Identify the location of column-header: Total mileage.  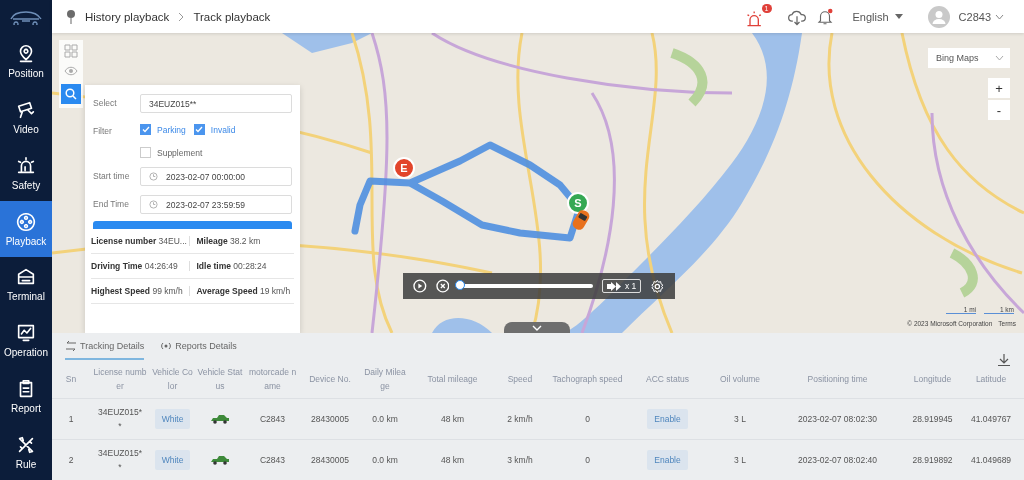
(452, 379).